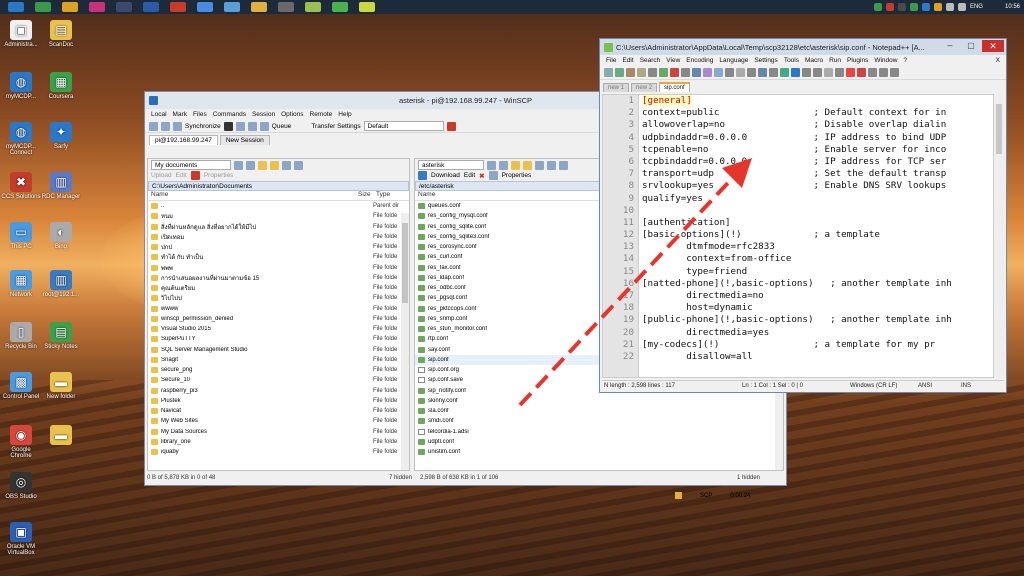 The height and width of the screenshot is (576, 1024). What do you see at coordinates (61, 86) in the screenshot?
I see `desktop-icon: ▦ Coursera` at bounding box center [61, 86].